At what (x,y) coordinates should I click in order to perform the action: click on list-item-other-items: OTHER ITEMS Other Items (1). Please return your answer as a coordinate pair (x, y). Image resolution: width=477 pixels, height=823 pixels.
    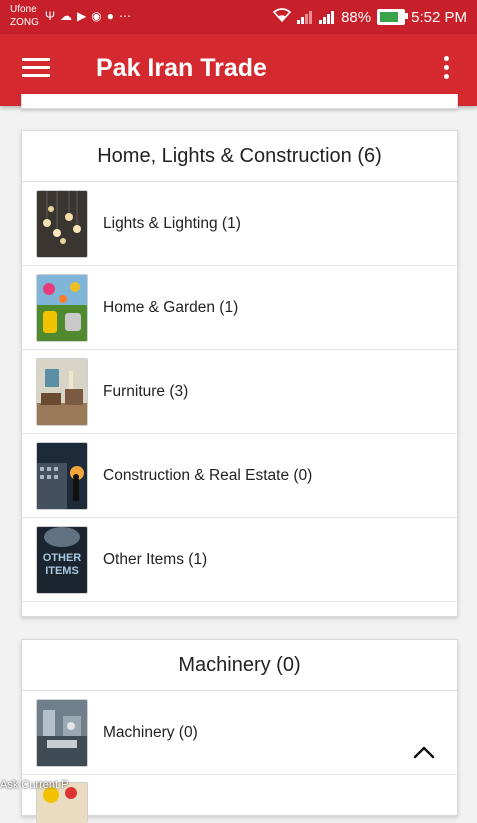
    Looking at the image, I should click on (239, 560).